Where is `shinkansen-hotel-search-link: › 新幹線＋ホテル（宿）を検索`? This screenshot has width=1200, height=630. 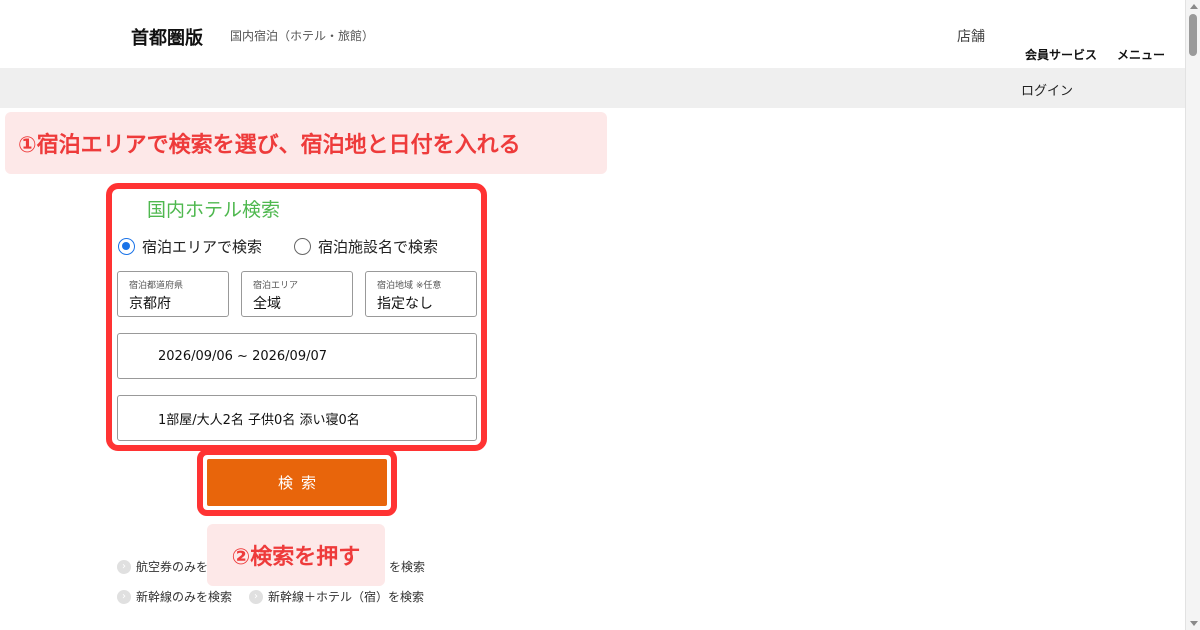 shinkansen-hotel-search-link: › 新幹線＋ホテル（宿）を検索 is located at coordinates (336, 596).